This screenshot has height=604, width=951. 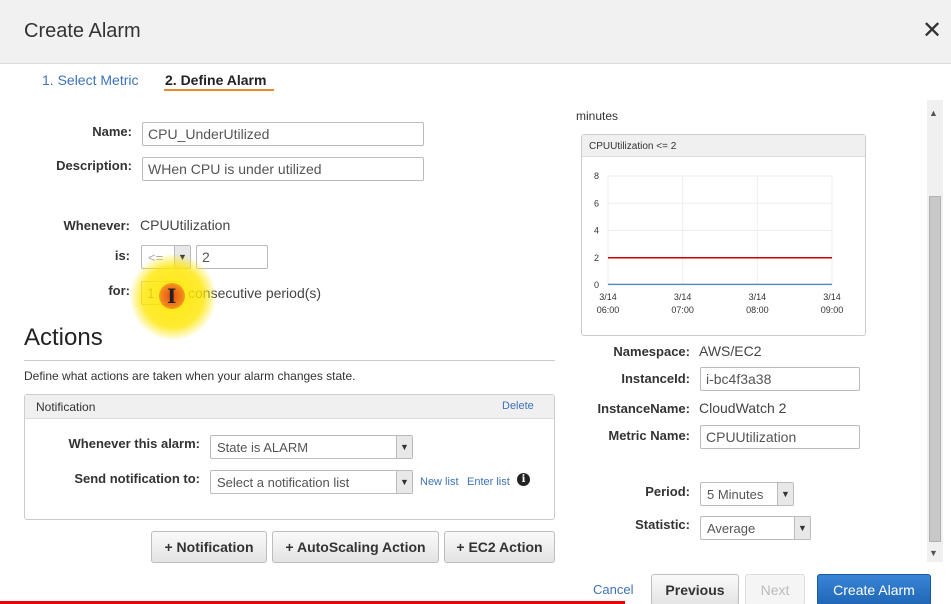 What do you see at coordinates (263, 447) in the screenshot?
I see `alarm-state-value: State is ALARM` at bounding box center [263, 447].